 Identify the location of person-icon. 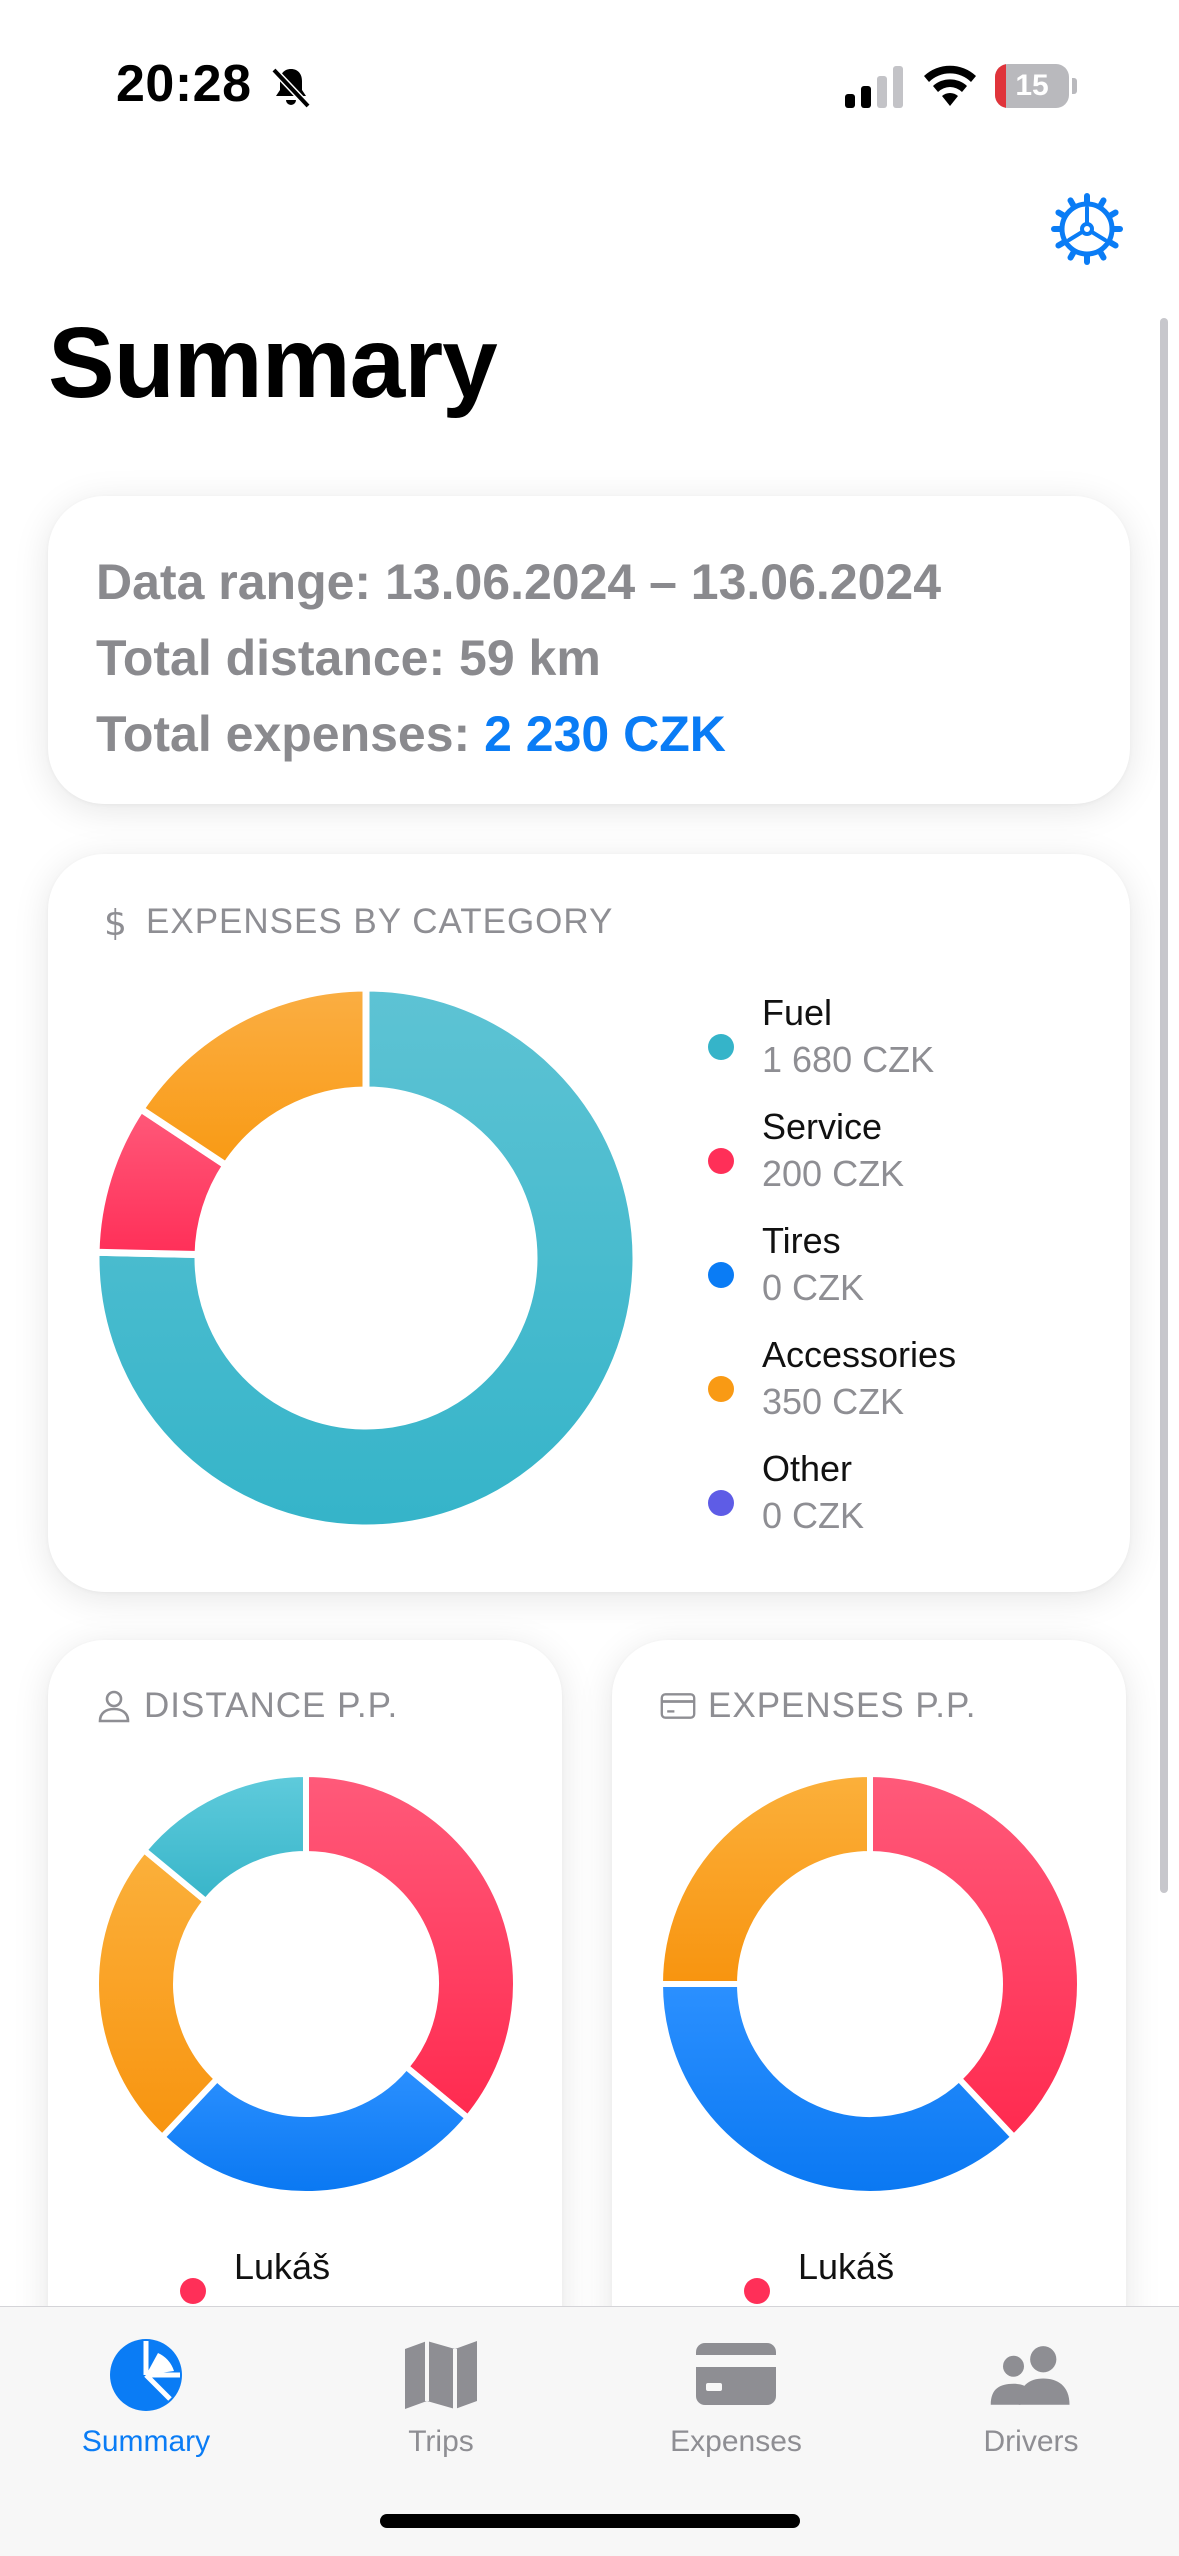
(114, 1706).